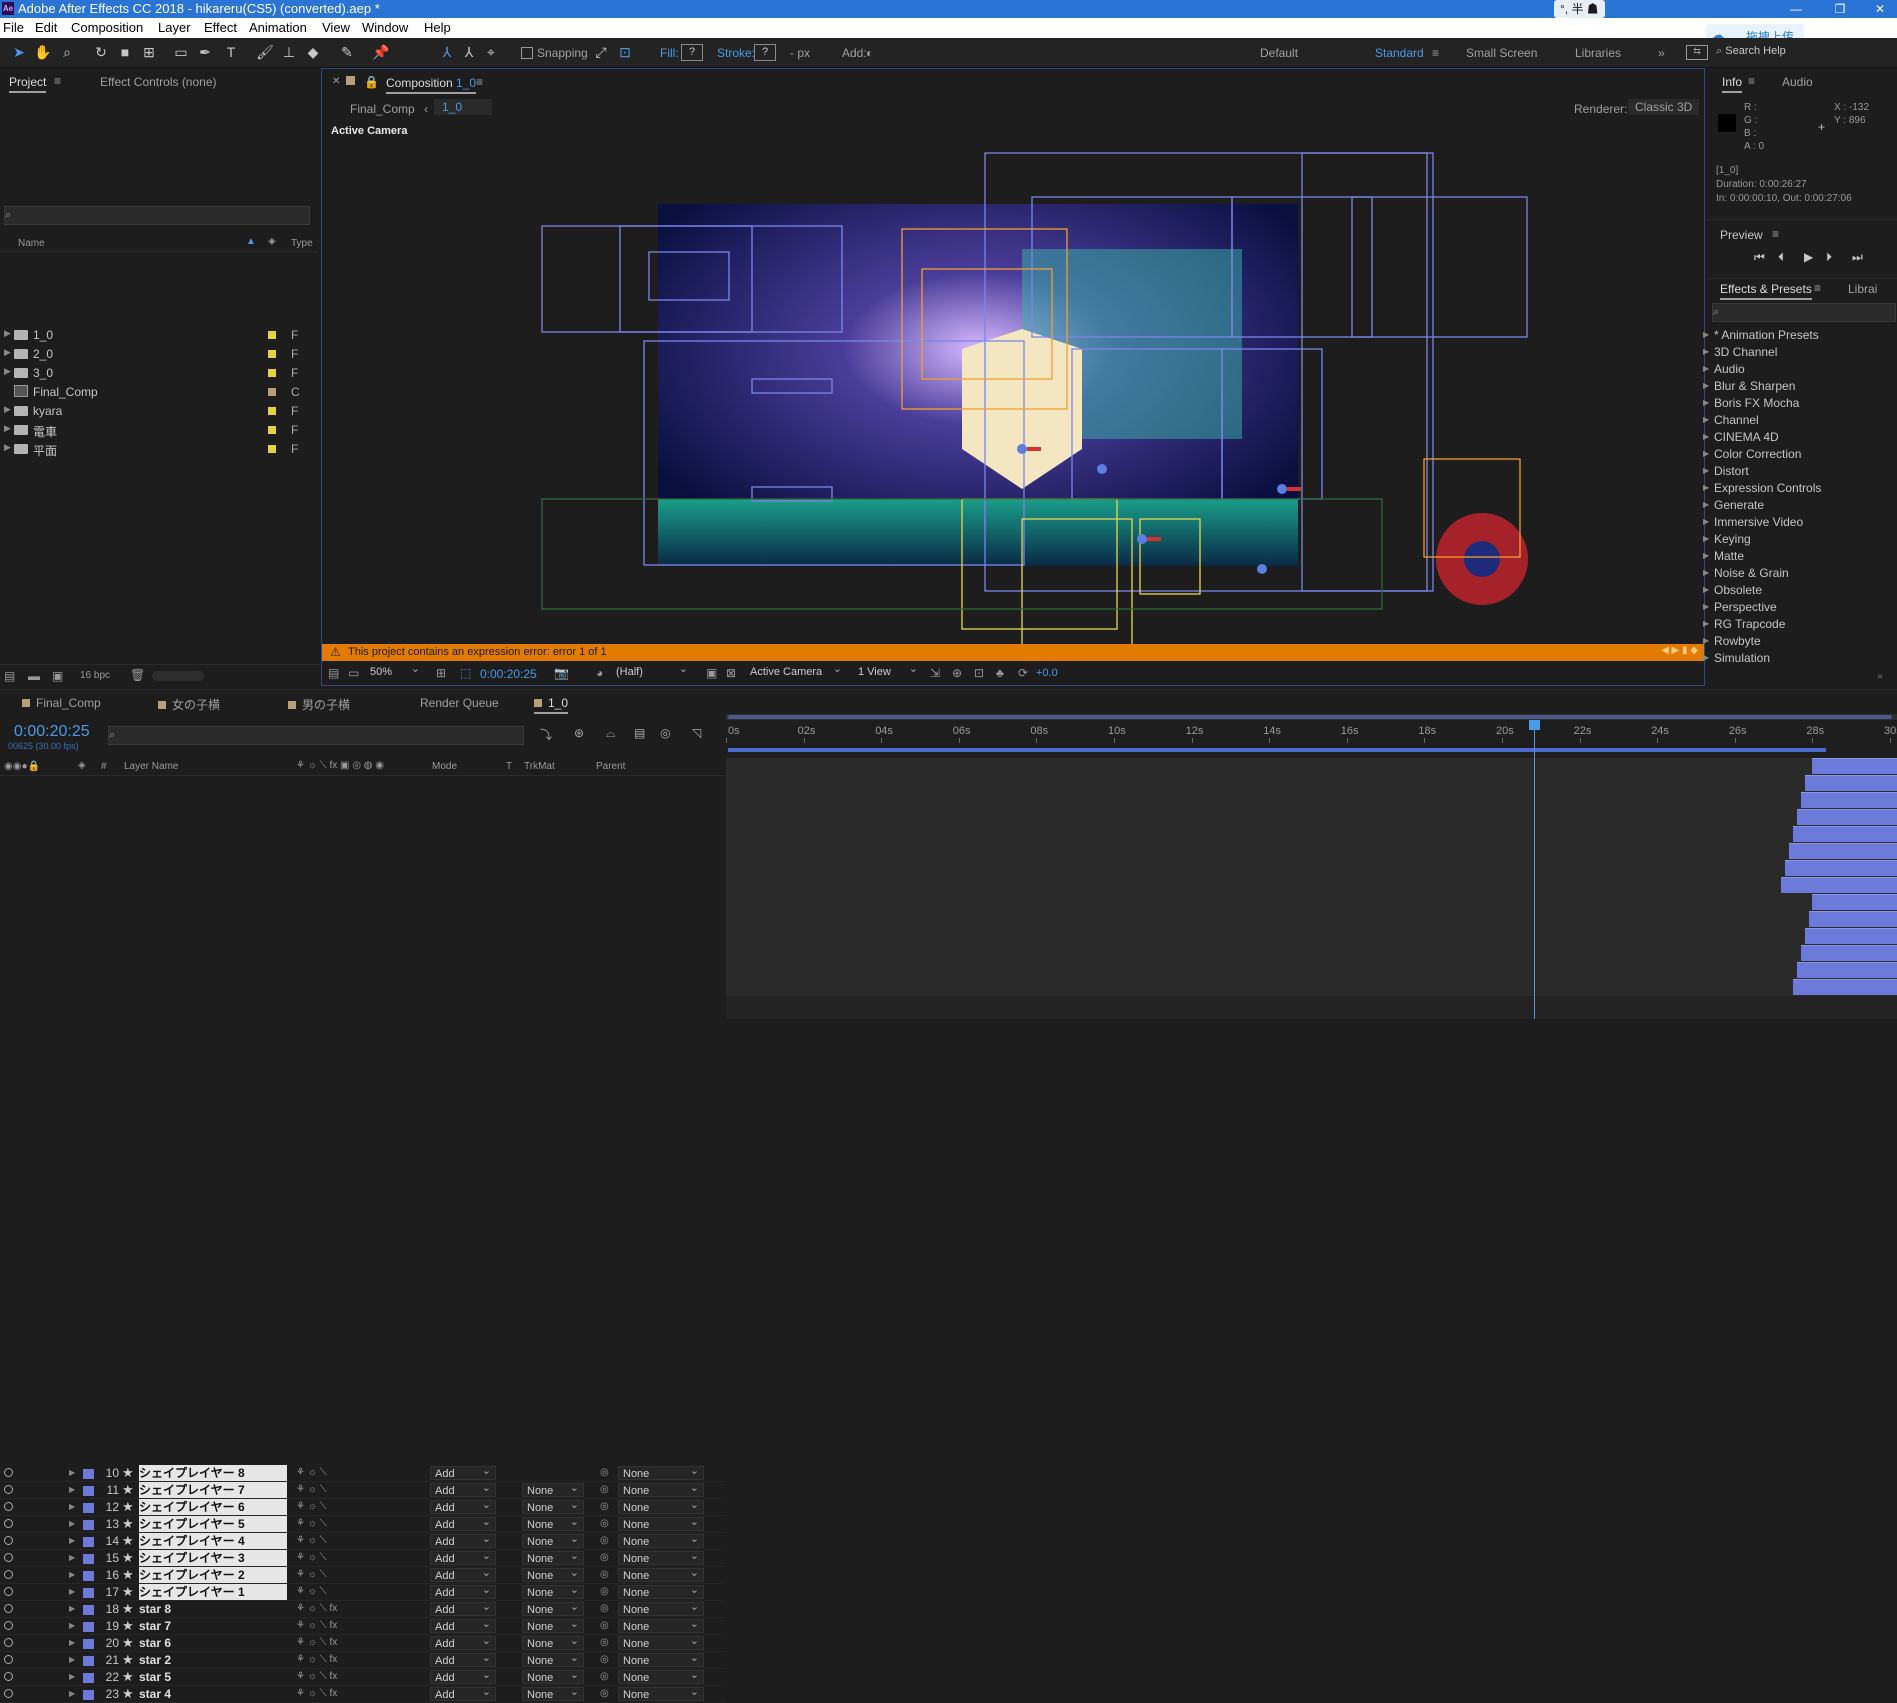  Describe the element at coordinates (362, 1524) in the screenshot. I see `layer-row: ▶ 13★ シェイプレイヤー 5 ⚘ ☼ ⟍ Add None ◎ None` at that location.